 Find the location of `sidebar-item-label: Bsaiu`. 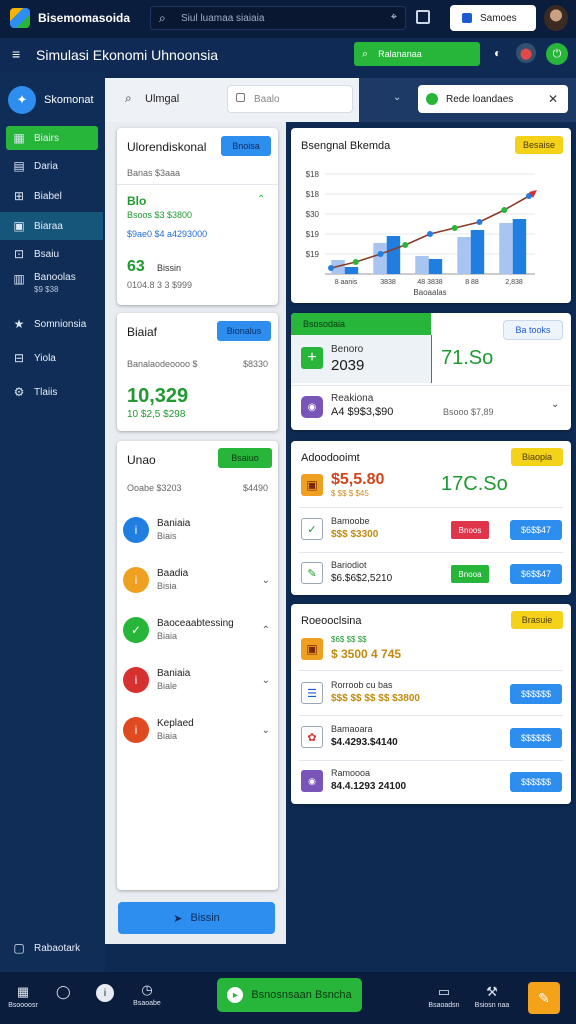

sidebar-item-label: Bsaiu is located at coordinates (47, 254).